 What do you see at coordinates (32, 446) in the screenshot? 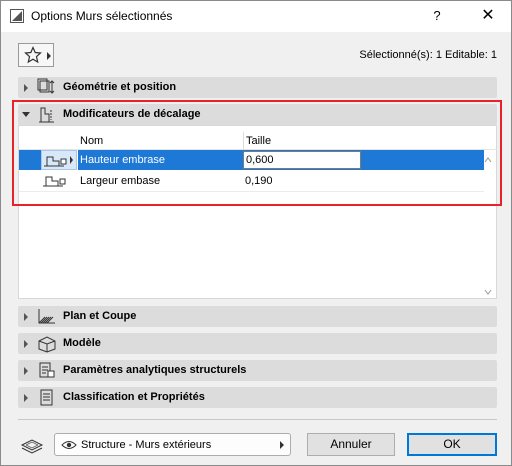
I see `layer-icon` at bounding box center [32, 446].